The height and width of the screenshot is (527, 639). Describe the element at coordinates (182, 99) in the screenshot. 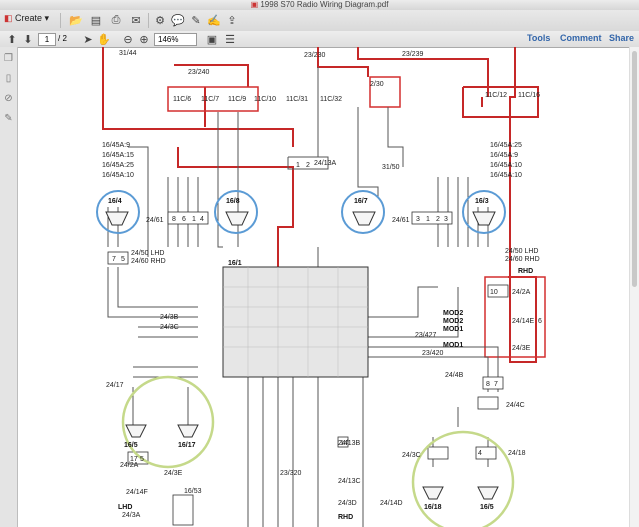

I see `label-11c-6: 11C/6` at that location.